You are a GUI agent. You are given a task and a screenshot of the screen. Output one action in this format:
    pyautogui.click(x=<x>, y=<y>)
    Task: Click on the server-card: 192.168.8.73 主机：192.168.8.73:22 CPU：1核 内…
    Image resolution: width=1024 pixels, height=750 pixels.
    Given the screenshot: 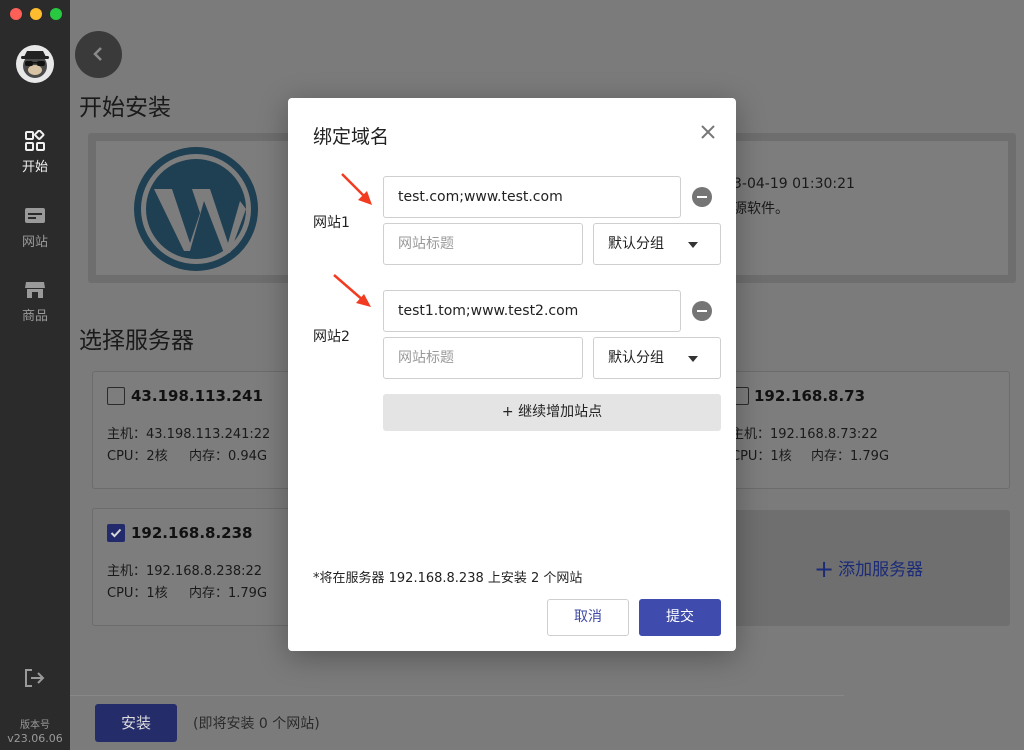 What is the action you would take?
    pyautogui.click(x=865, y=430)
    